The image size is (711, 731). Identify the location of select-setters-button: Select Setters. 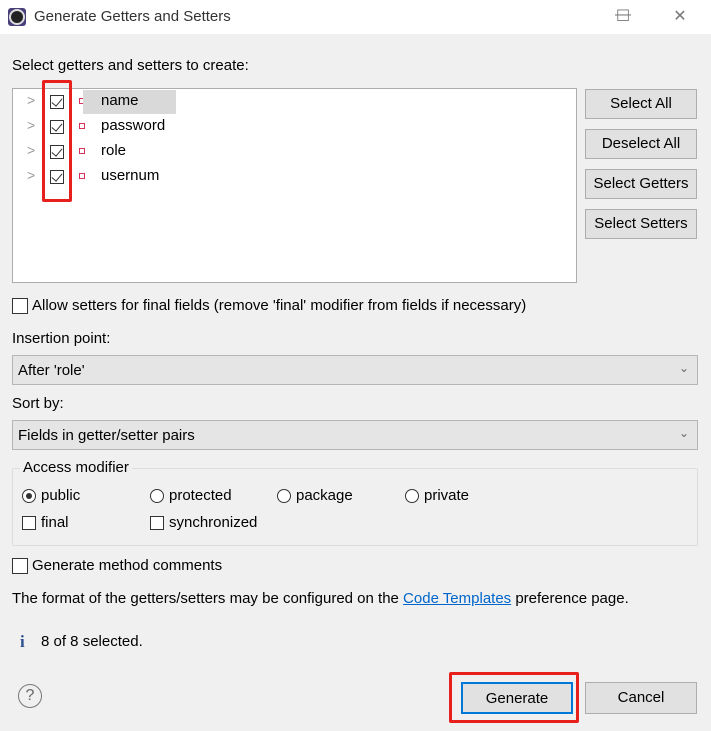
(641, 224).